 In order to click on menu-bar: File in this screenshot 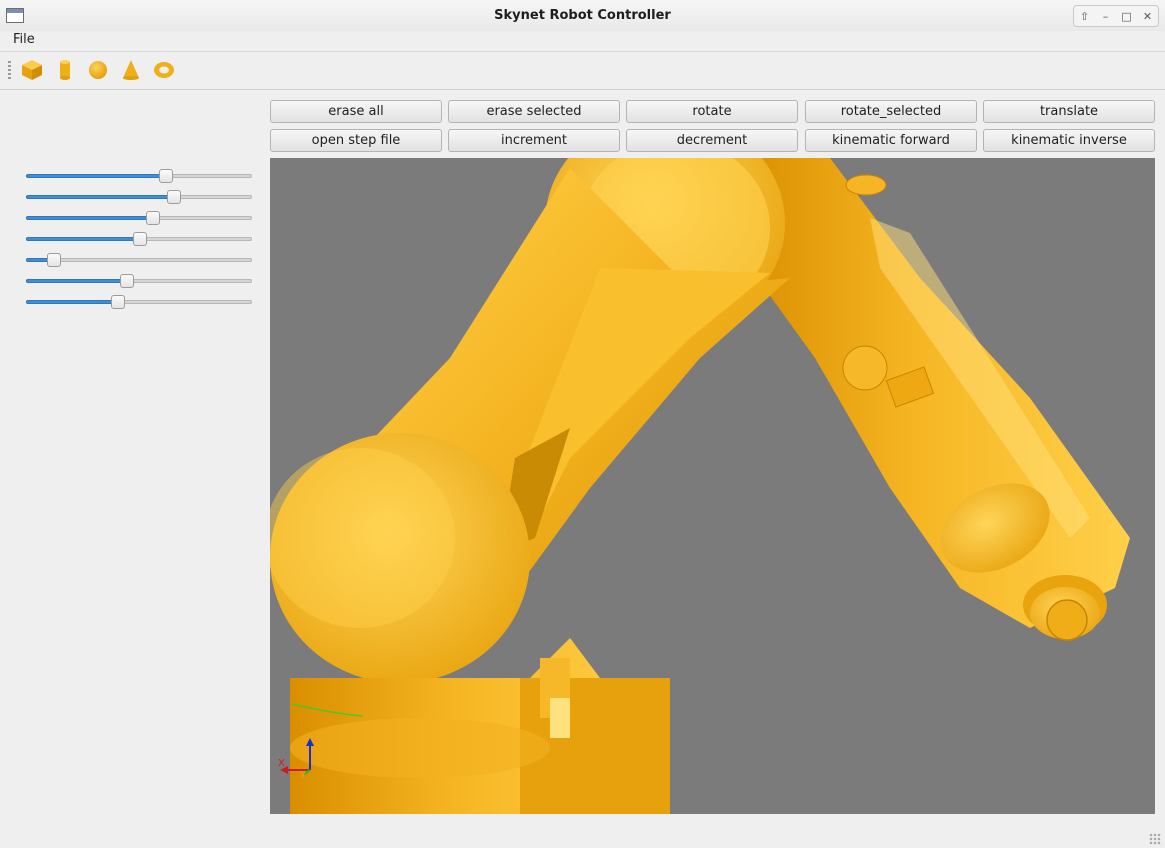, I will do `click(582, 41)`.